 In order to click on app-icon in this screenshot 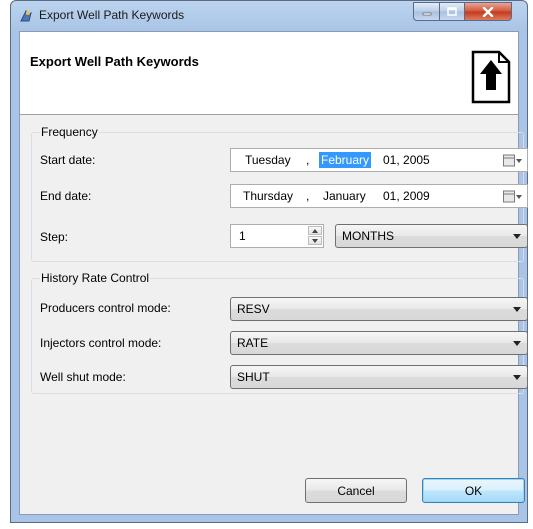, I will do `click(26, 15)`.